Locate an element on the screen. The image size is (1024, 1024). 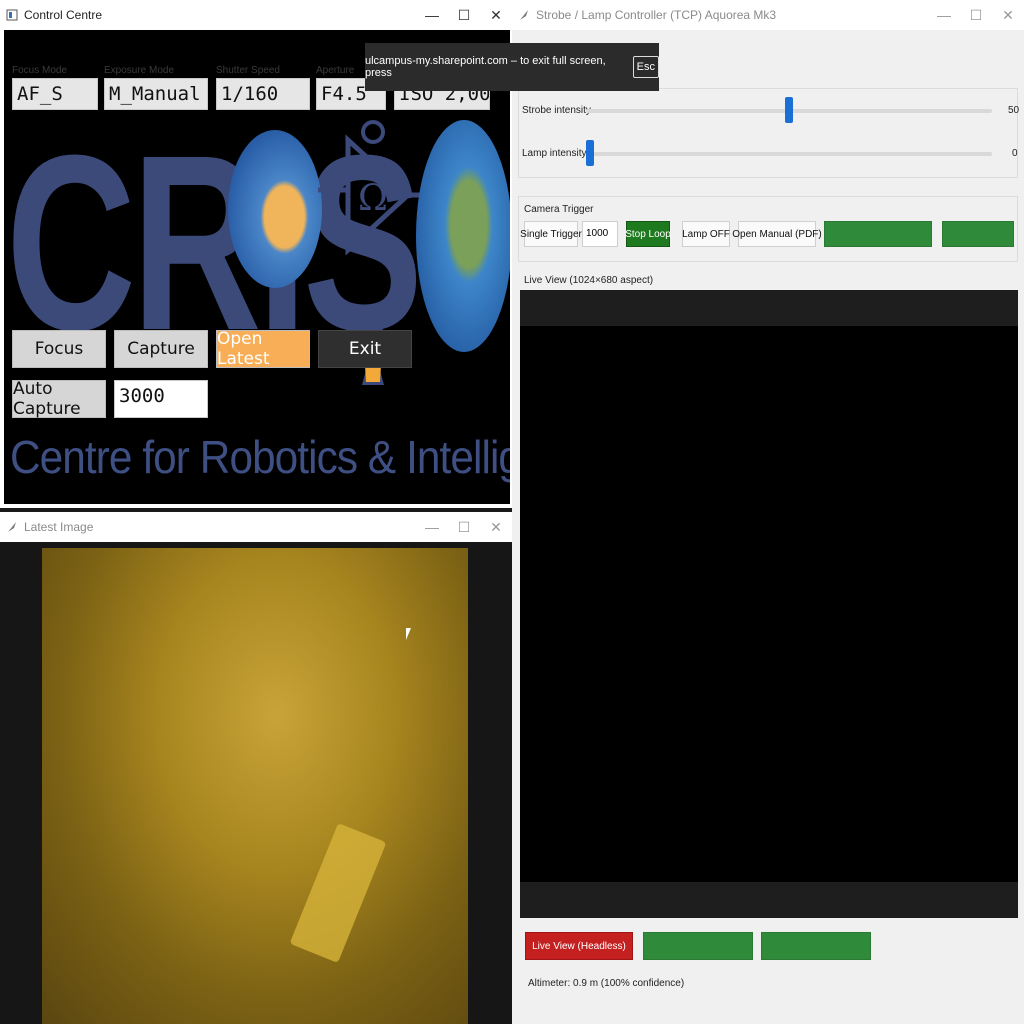
focus-button: Focus is located at coordinates (59, 349).